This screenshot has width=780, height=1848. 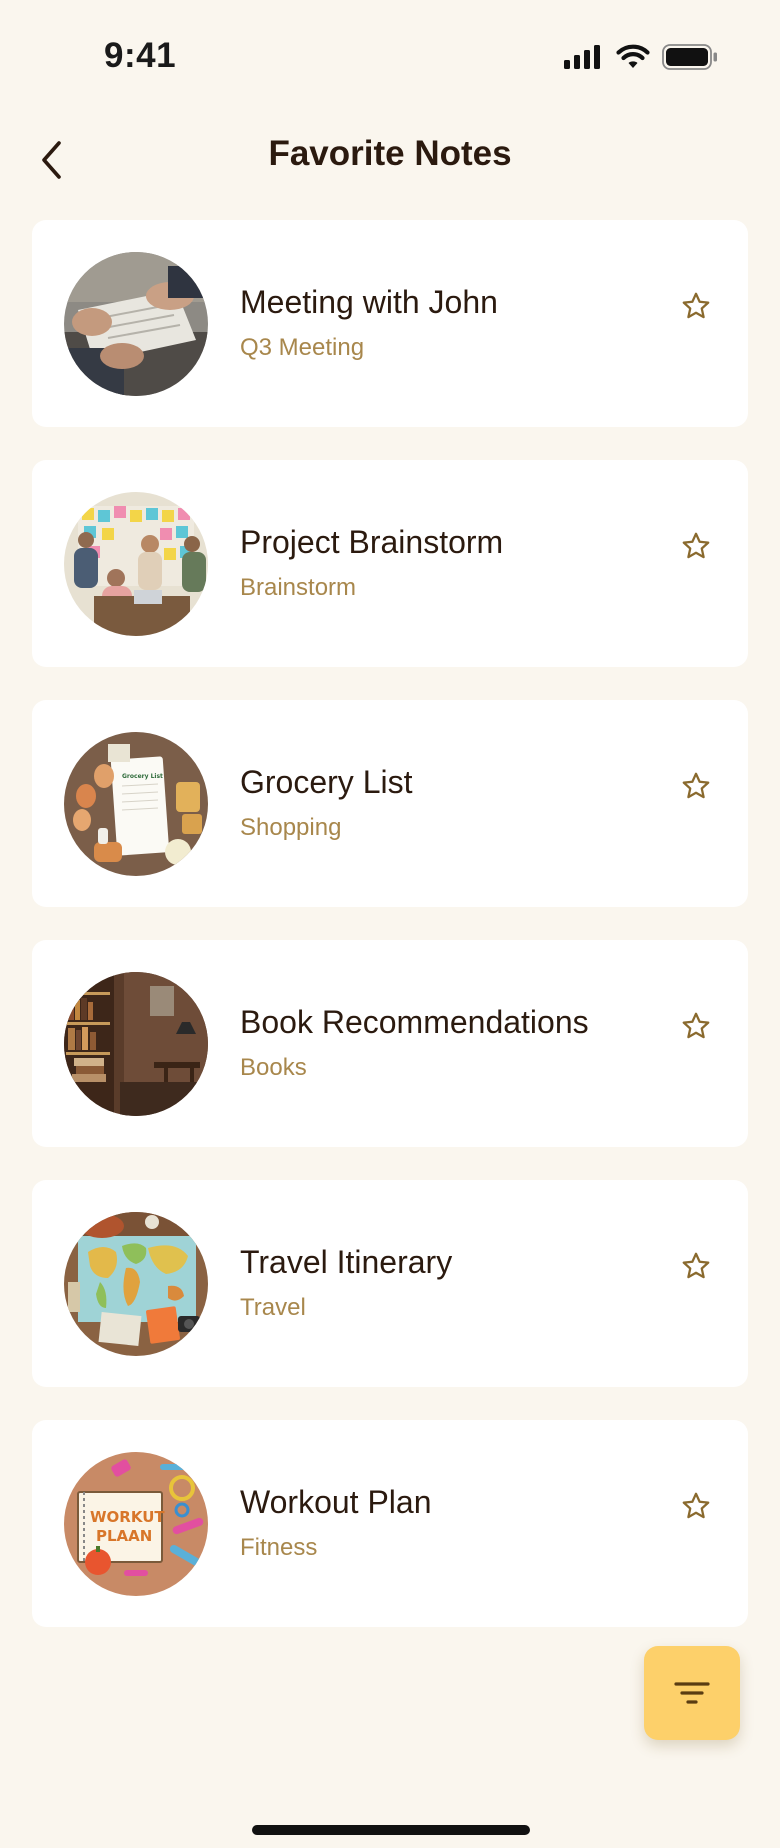 I want to click on header: Favorite Notes, so click(x=390, y=160).